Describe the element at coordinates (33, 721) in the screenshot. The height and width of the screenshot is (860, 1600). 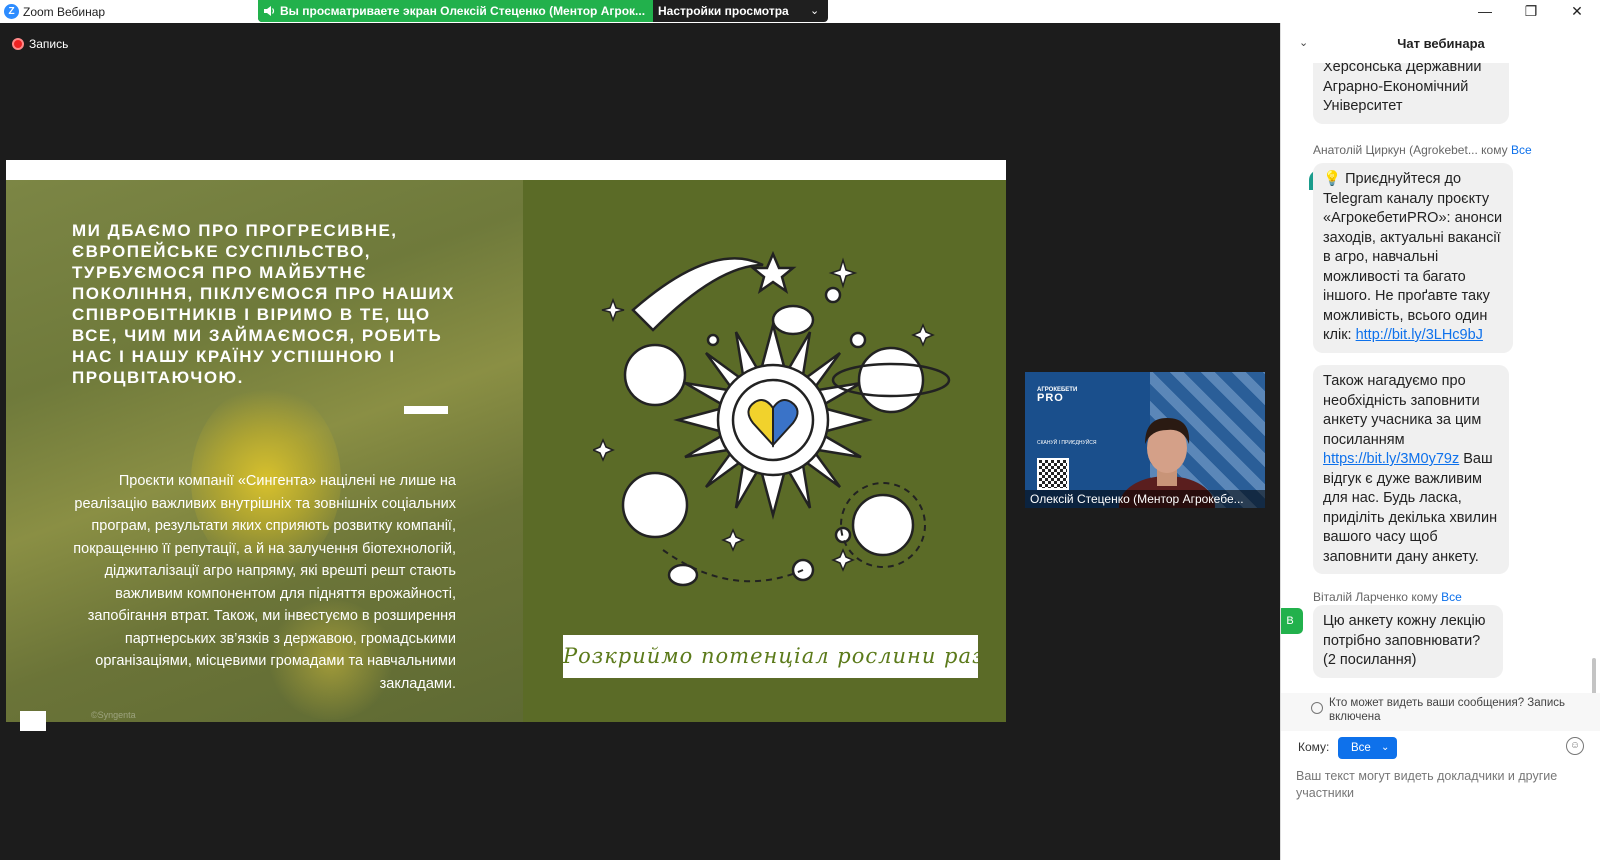
I see `slide-corner-box` at that location.